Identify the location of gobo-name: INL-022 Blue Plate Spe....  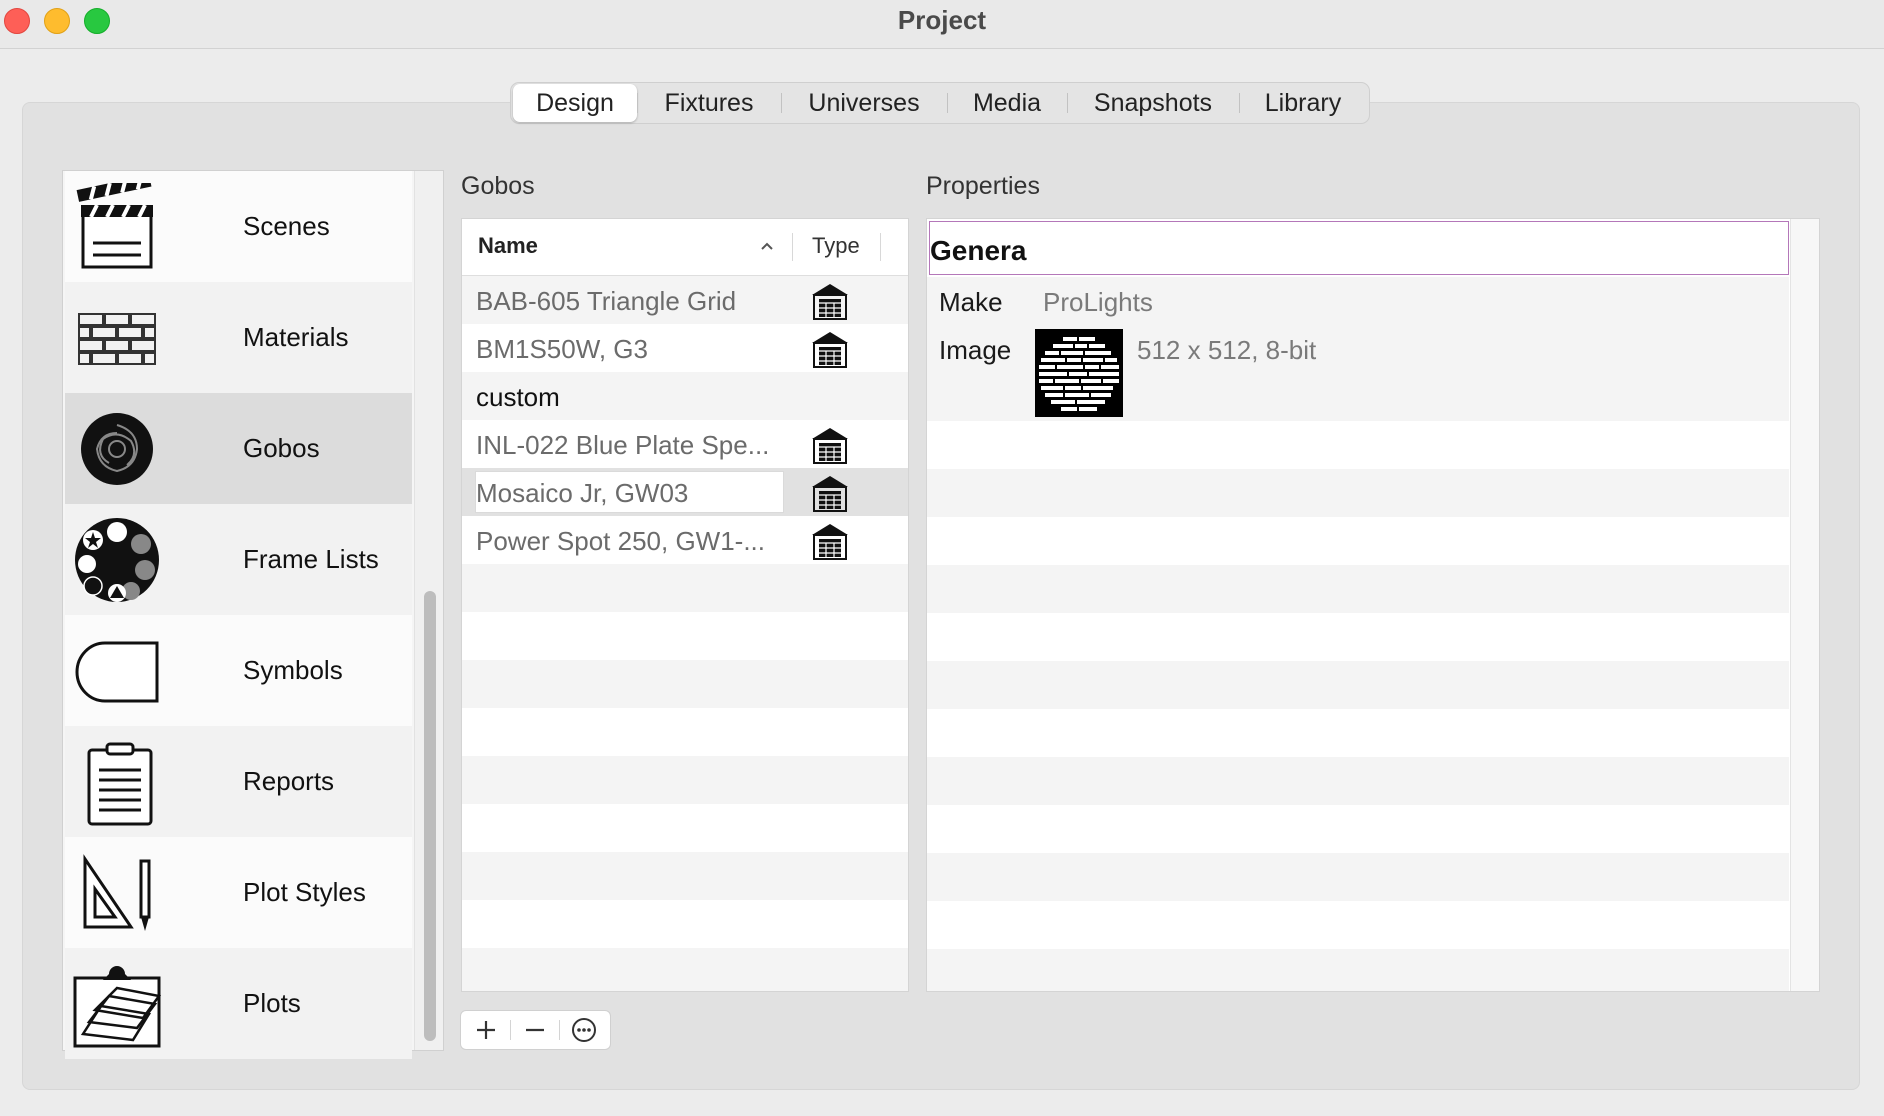
(623, 445).